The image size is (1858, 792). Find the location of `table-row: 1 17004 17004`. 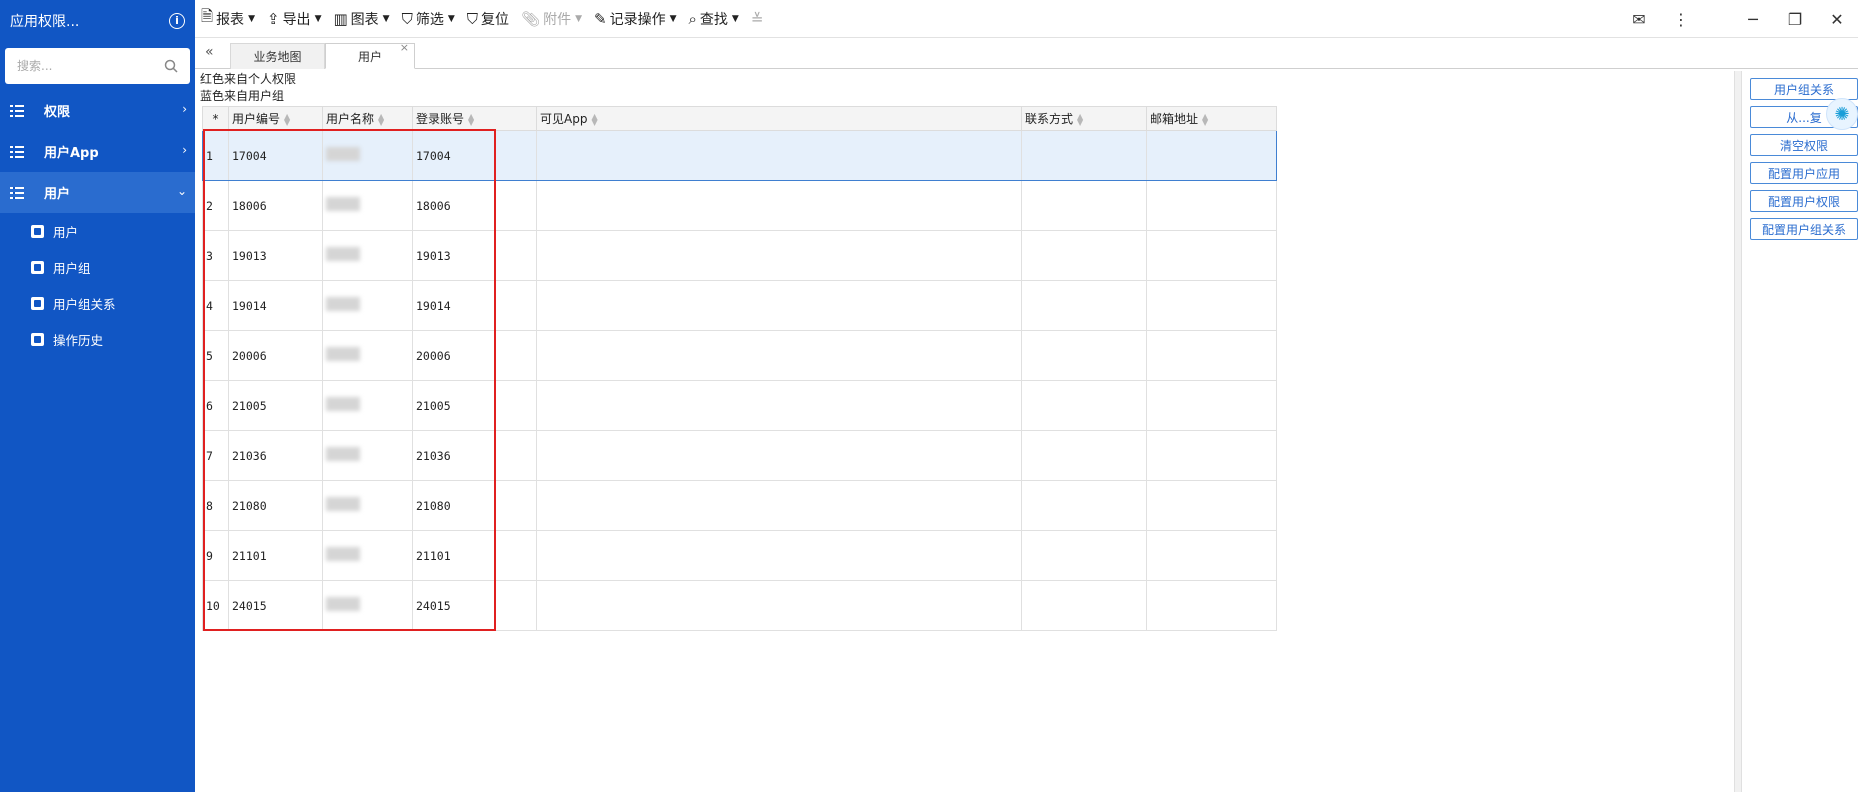

table-row: 1 17004 17004 is located at coordinates (739, 155).